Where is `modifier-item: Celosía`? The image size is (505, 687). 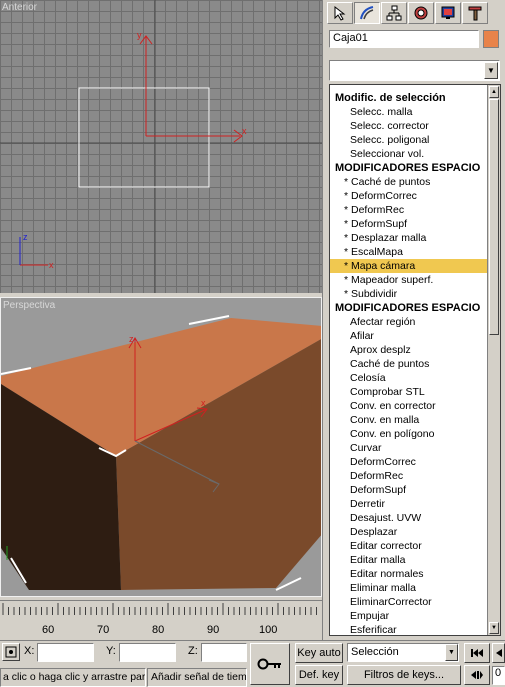
modifier-item: Celosía is located at coordinates (409, 378).